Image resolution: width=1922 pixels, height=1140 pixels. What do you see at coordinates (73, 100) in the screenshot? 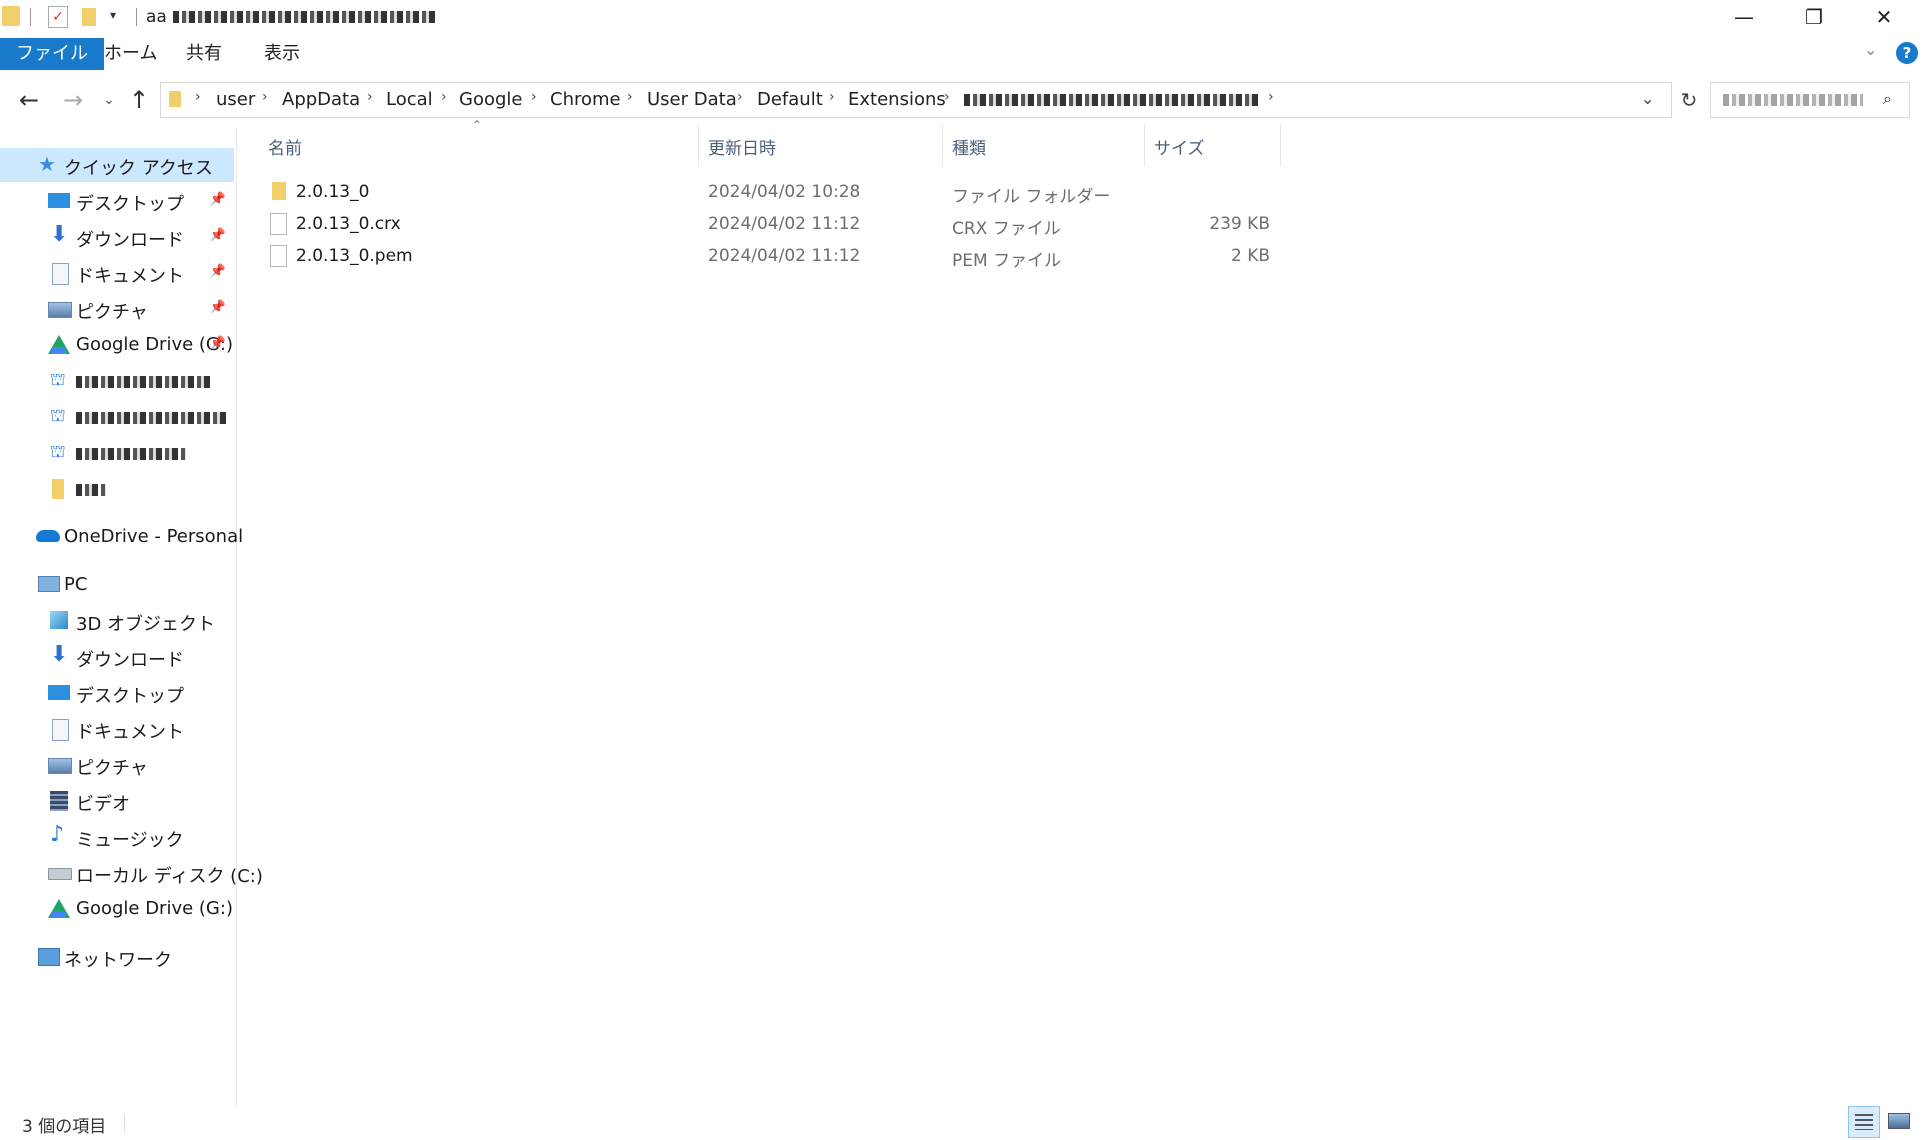
I see `forward-button: →` at bounding box center [73, 100].